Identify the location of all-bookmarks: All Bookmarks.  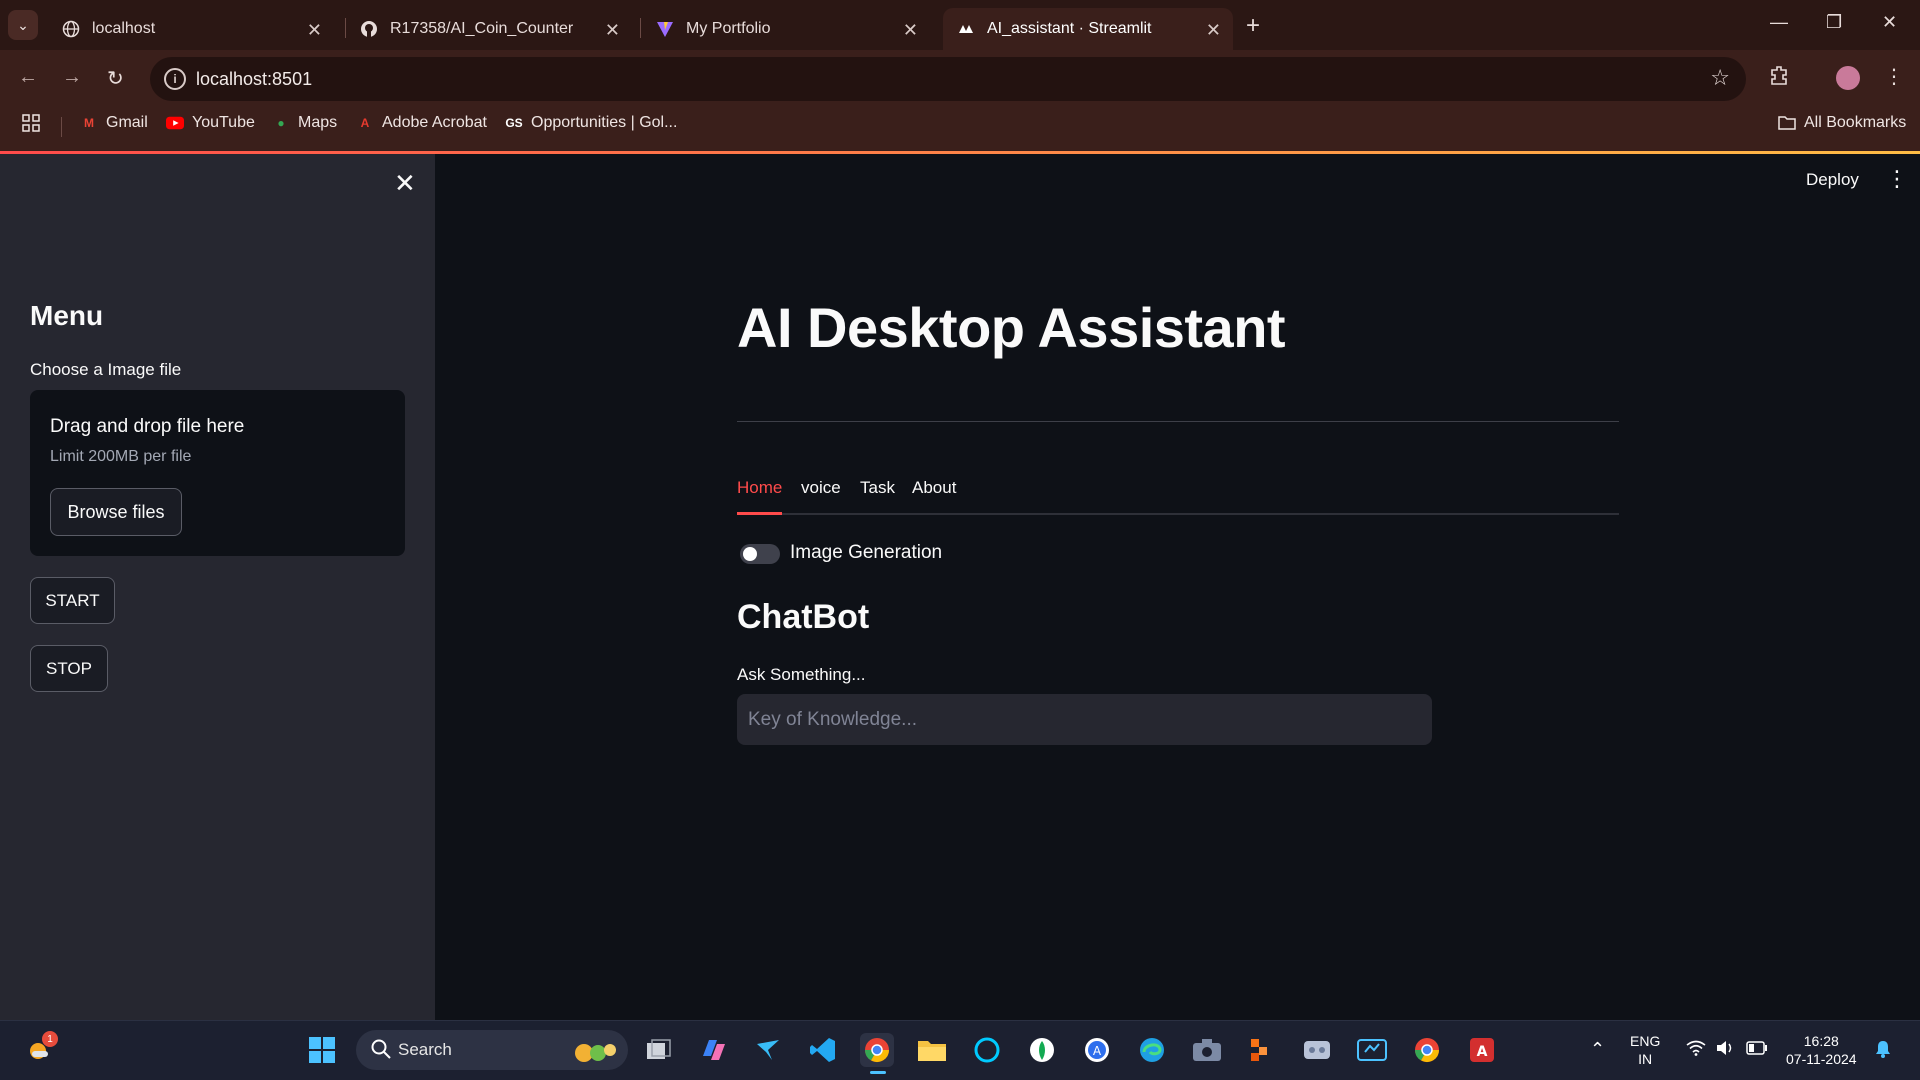
(1842, 123).